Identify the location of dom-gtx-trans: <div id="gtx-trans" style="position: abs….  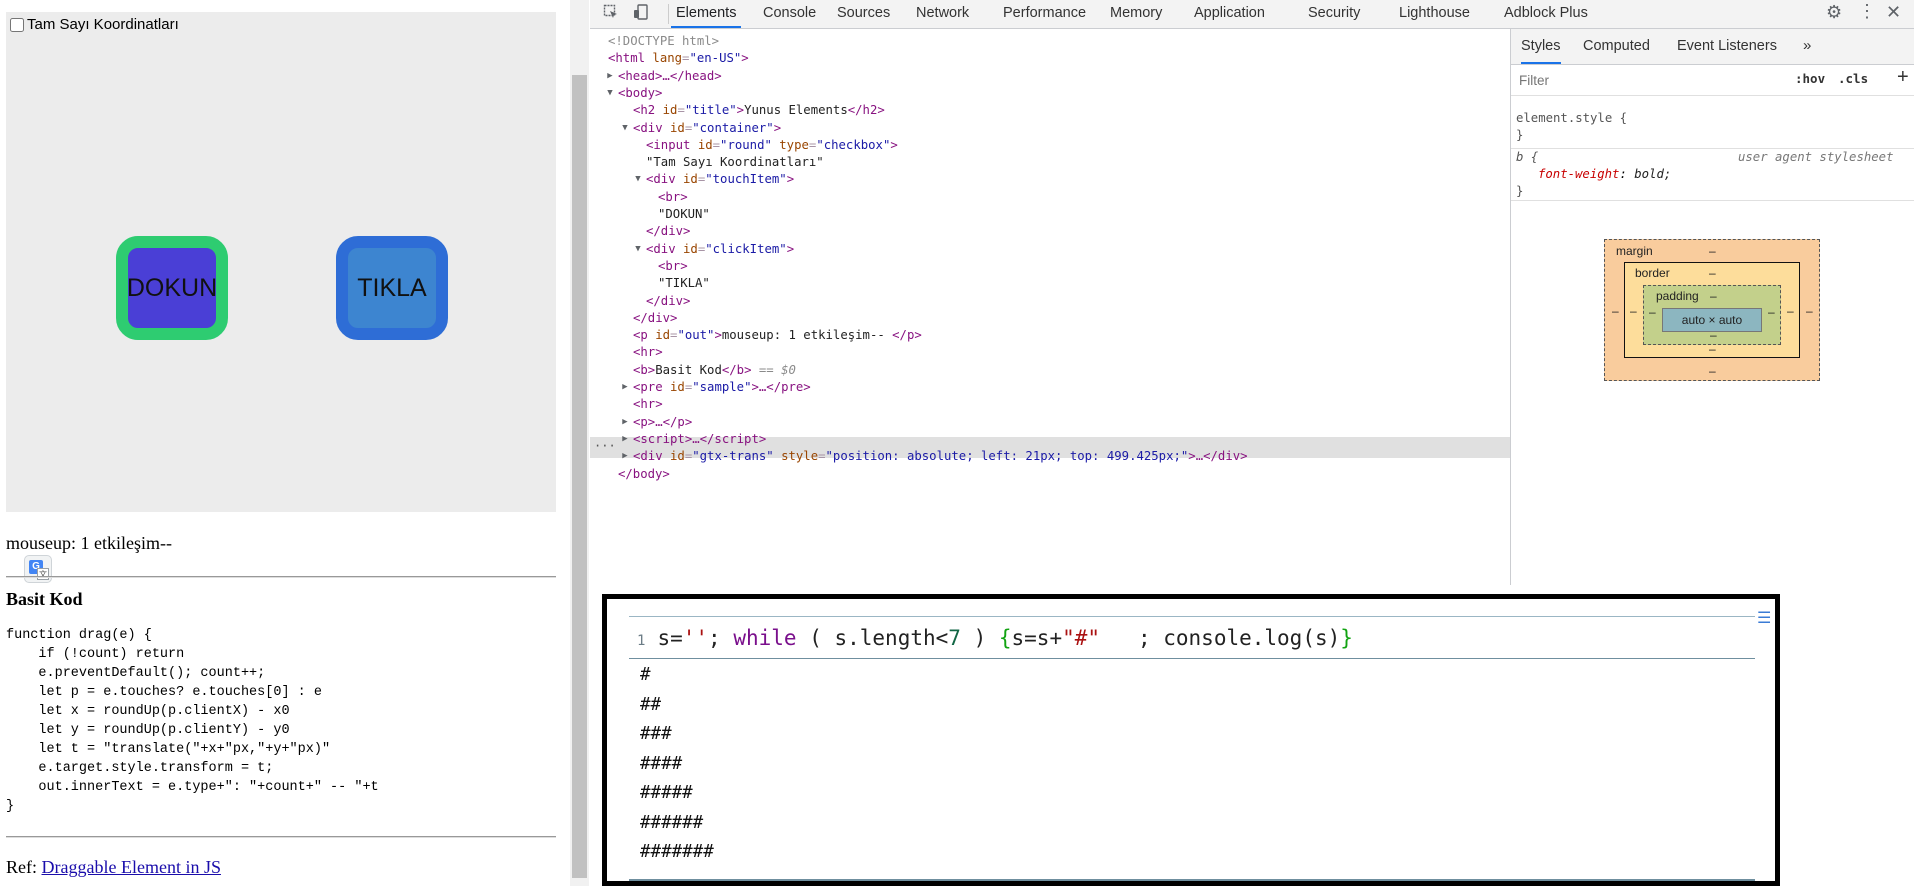
(940, 456).